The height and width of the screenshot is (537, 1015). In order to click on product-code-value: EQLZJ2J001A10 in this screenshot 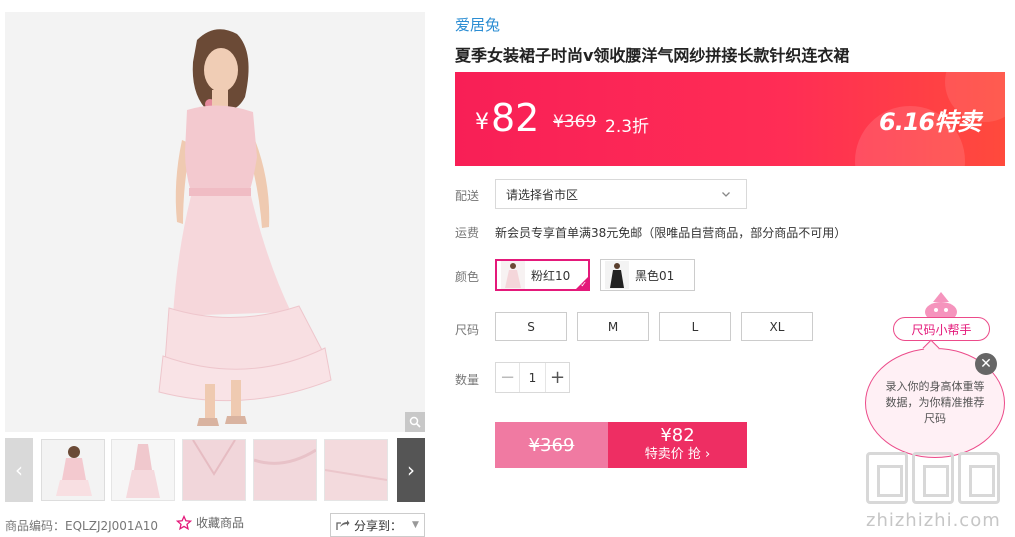, I will do `click(112, 526)`.